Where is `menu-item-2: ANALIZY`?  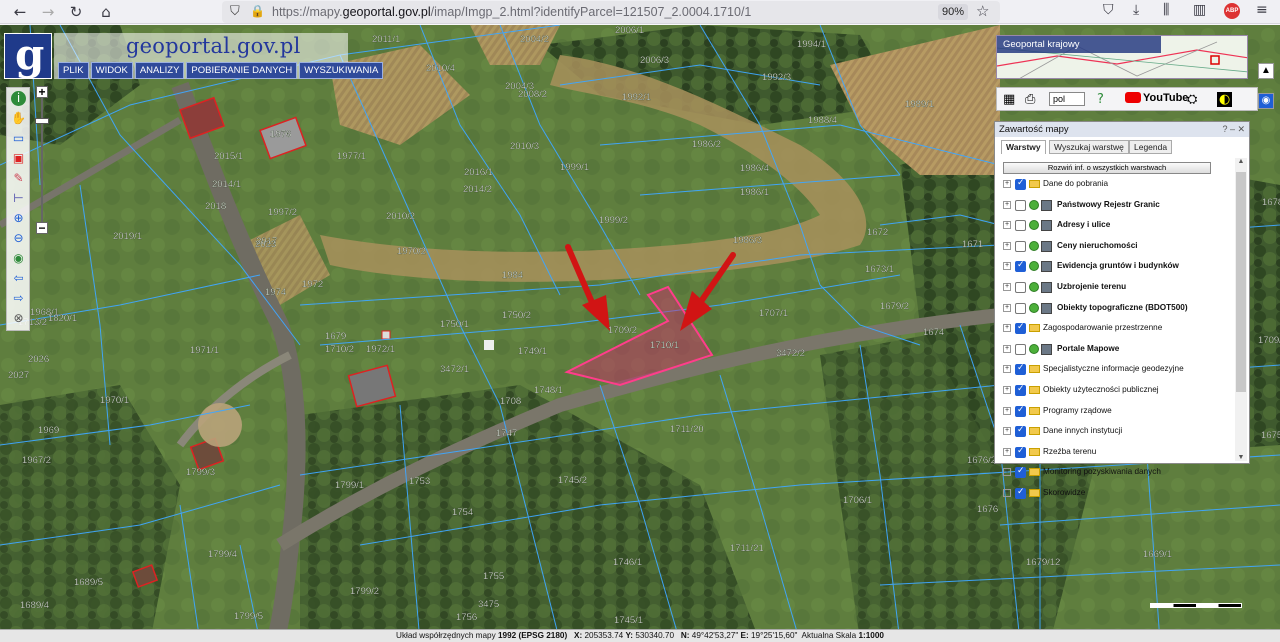 menu-item-2: ANALIZY is located at coordinates (159, 70).